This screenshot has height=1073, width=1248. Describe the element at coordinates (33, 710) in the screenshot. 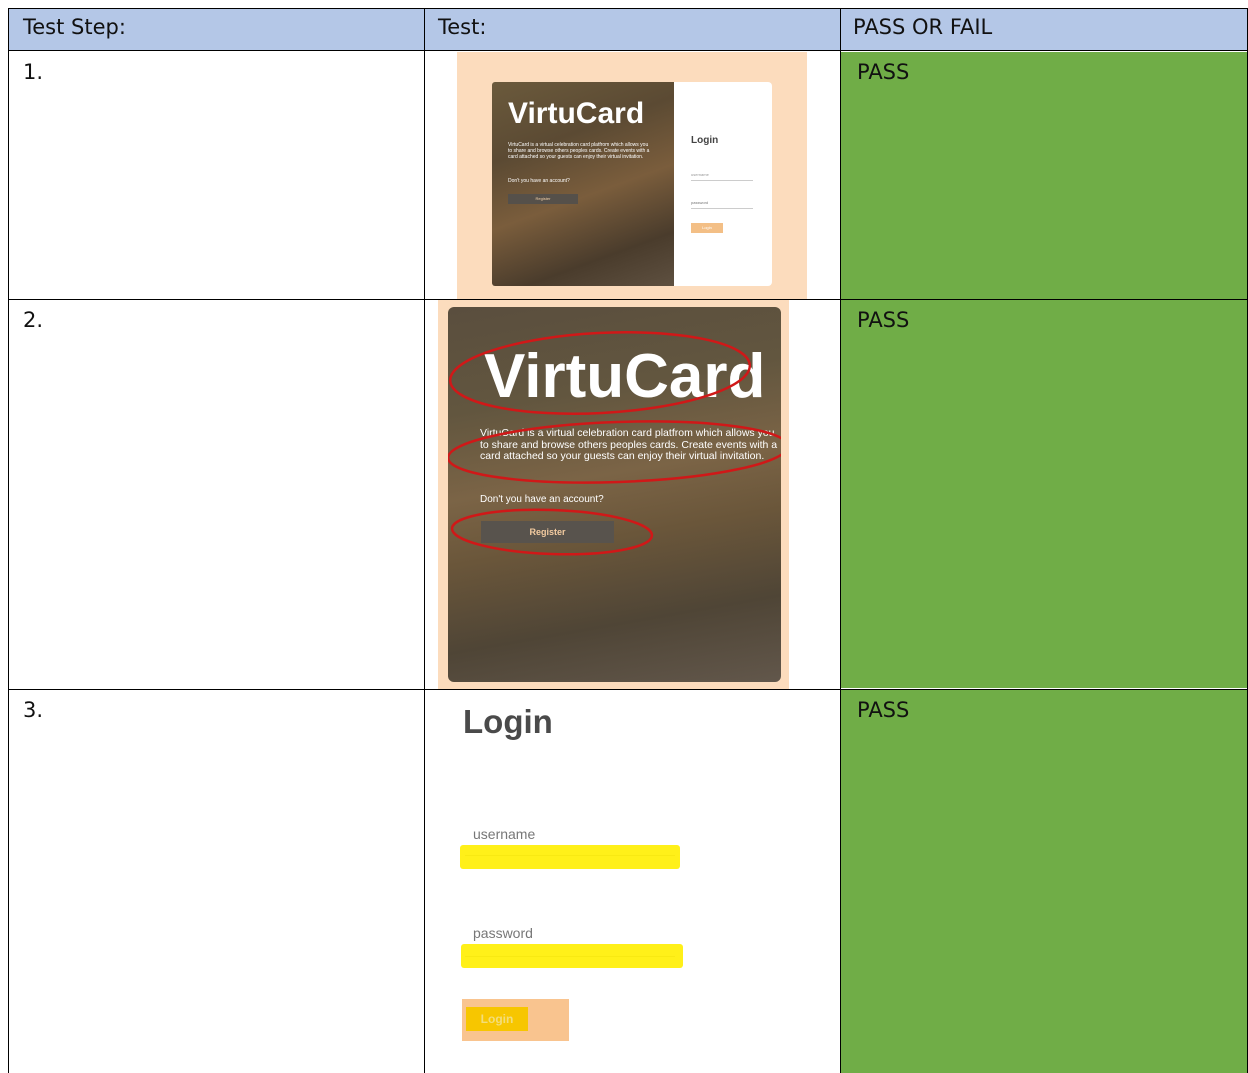

I see `step-3: 3.` at that location.